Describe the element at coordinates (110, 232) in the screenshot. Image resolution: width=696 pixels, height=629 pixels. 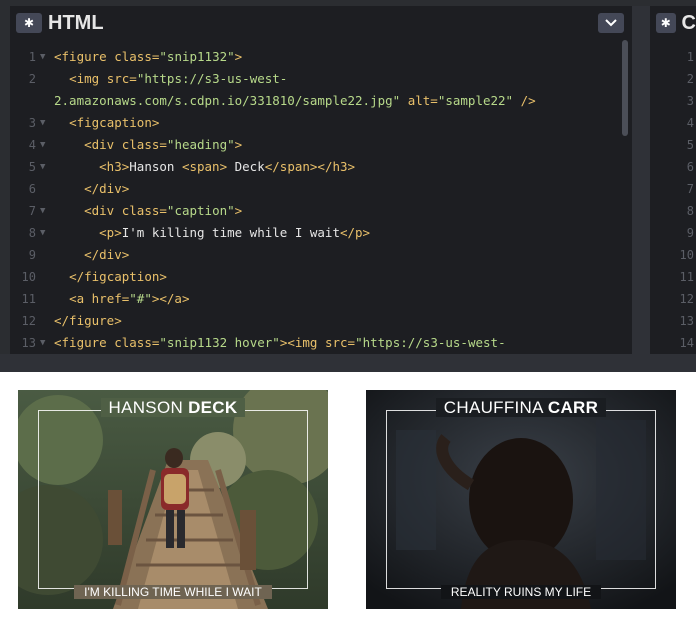
I see `code-token: <p>` at that location.